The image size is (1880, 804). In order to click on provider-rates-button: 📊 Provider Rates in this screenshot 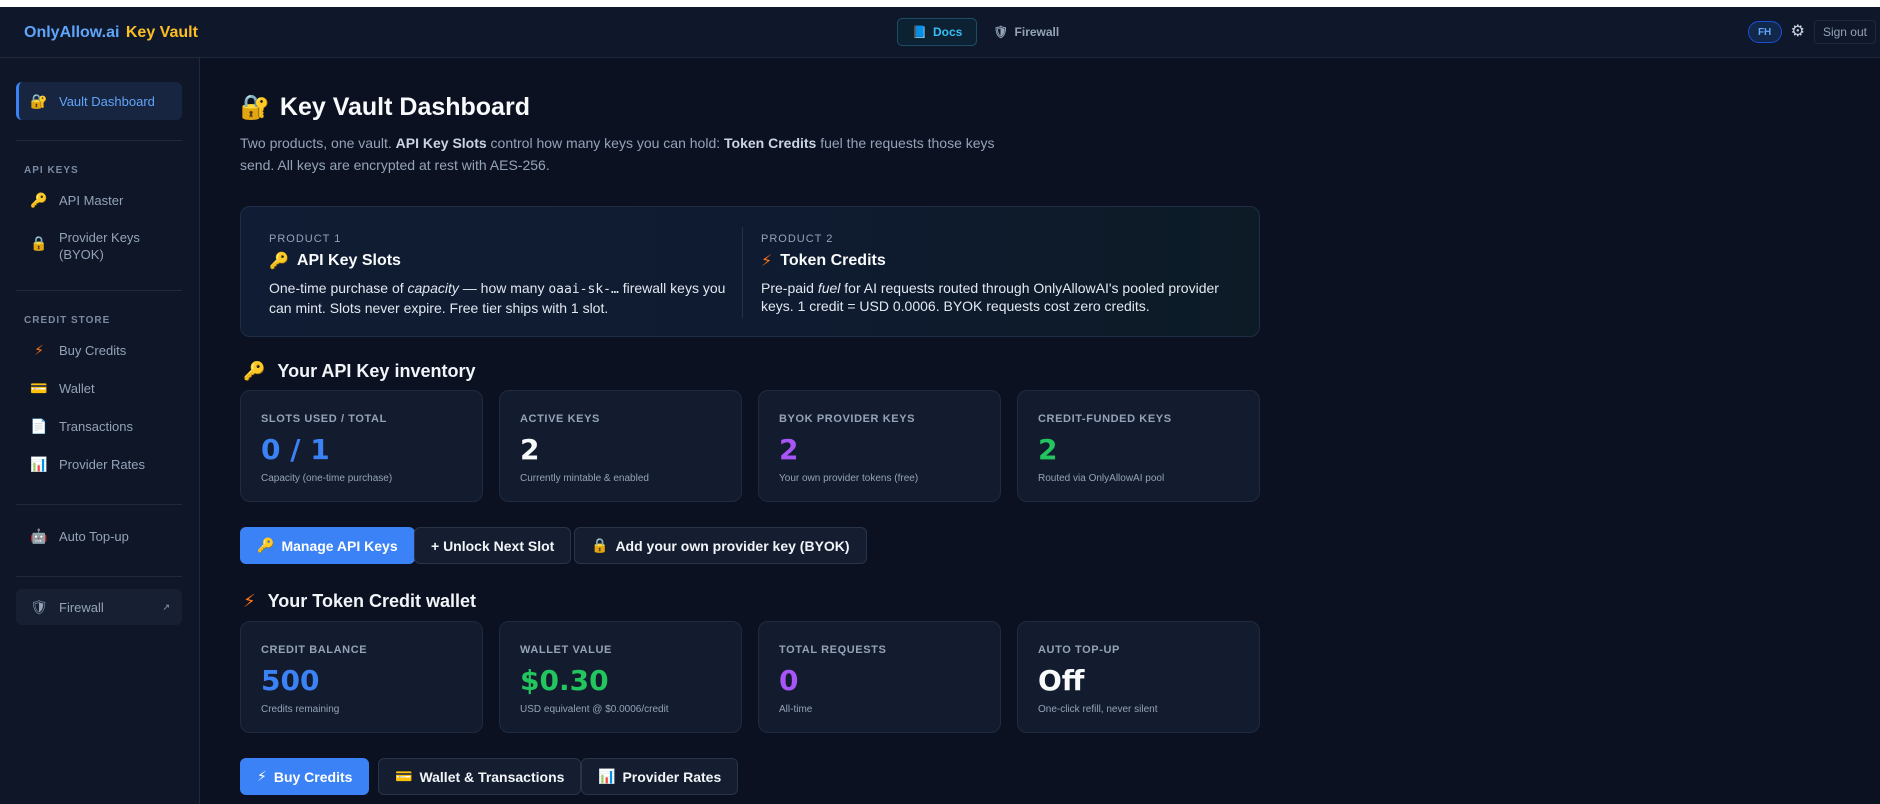, I will do `click(660, 776)`.